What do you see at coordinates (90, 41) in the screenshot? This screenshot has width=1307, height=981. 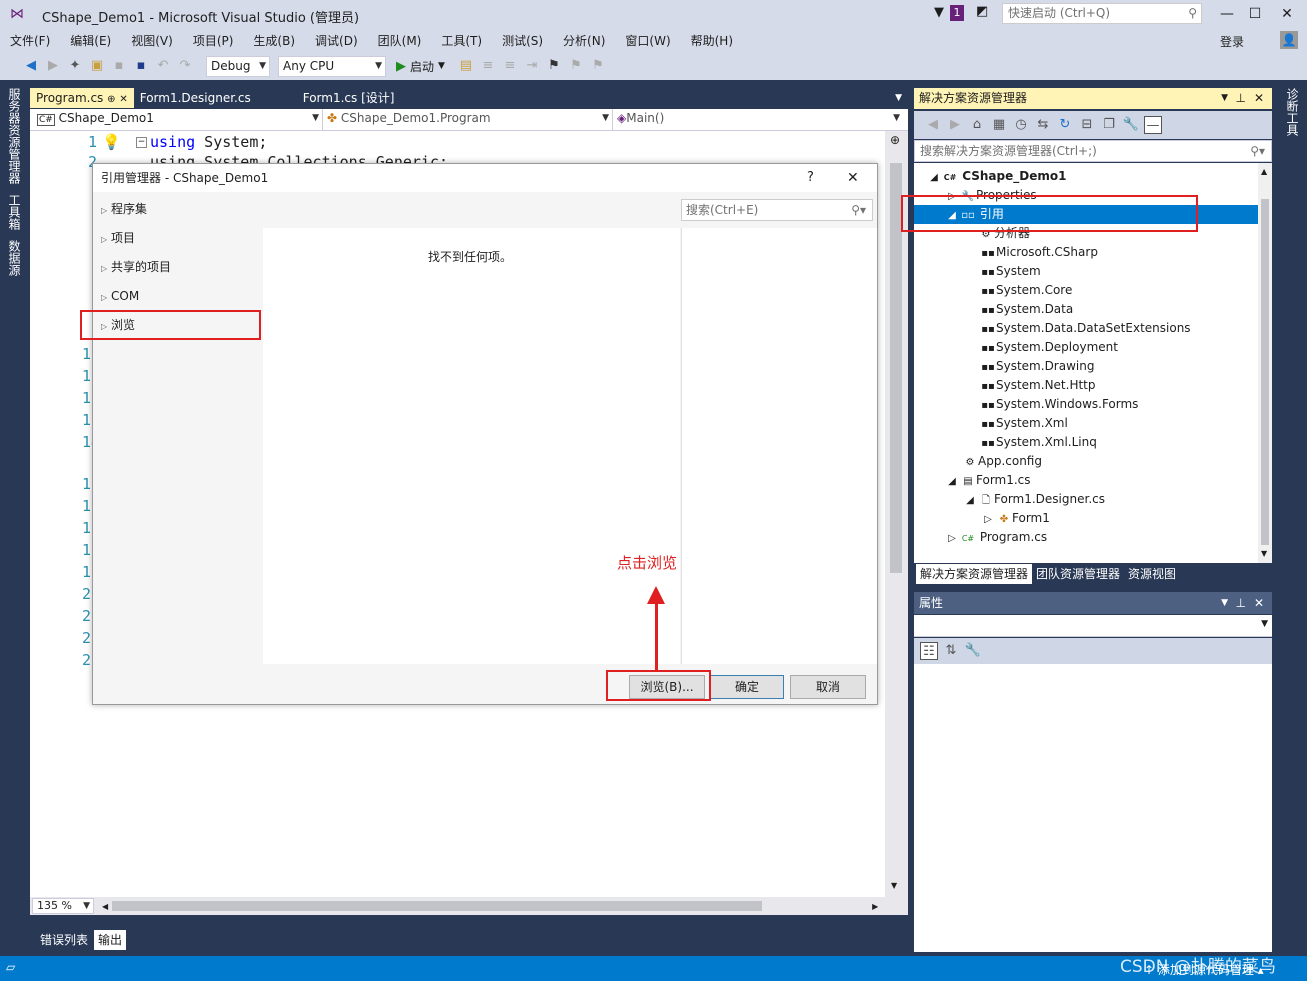 I see `menu-edit: 编辑(E)` at bounding box center [90, 41].